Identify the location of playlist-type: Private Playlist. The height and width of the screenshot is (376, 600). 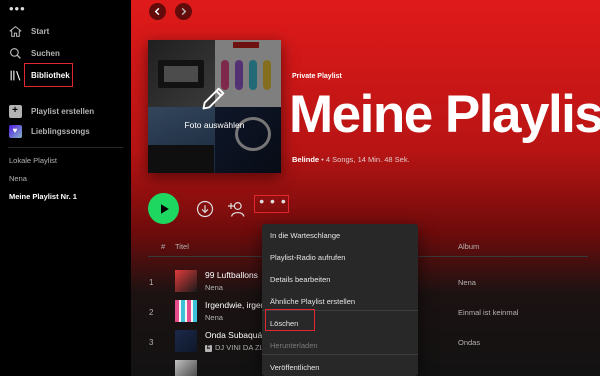
(317, 76).